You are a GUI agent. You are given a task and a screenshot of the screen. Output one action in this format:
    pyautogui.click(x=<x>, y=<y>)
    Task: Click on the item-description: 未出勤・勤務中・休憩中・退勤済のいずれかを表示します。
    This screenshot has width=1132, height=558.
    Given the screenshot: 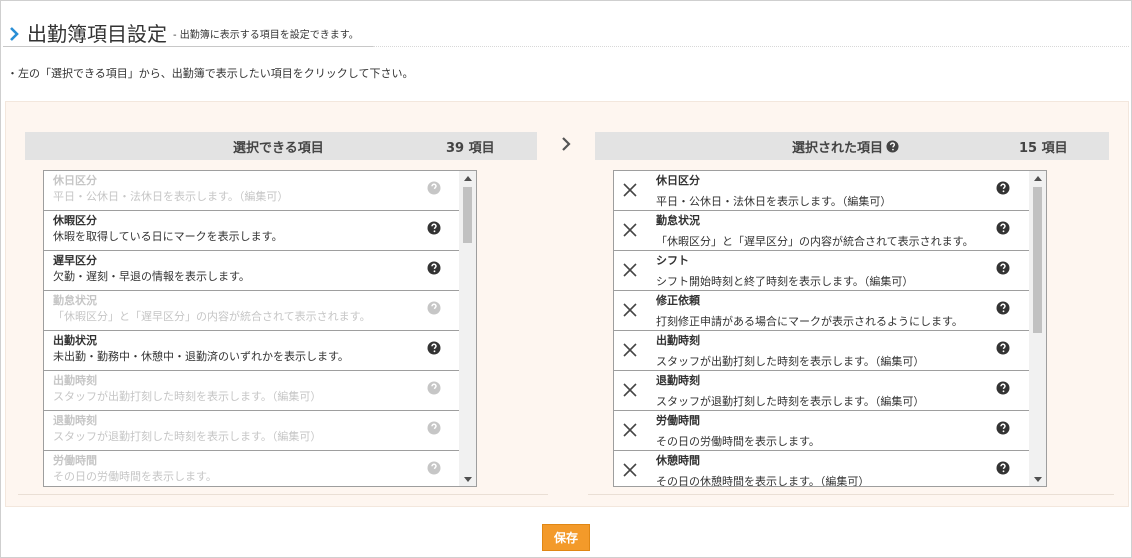 What is the action you would take?
    pyautogui.click(x=201, y=356)
    